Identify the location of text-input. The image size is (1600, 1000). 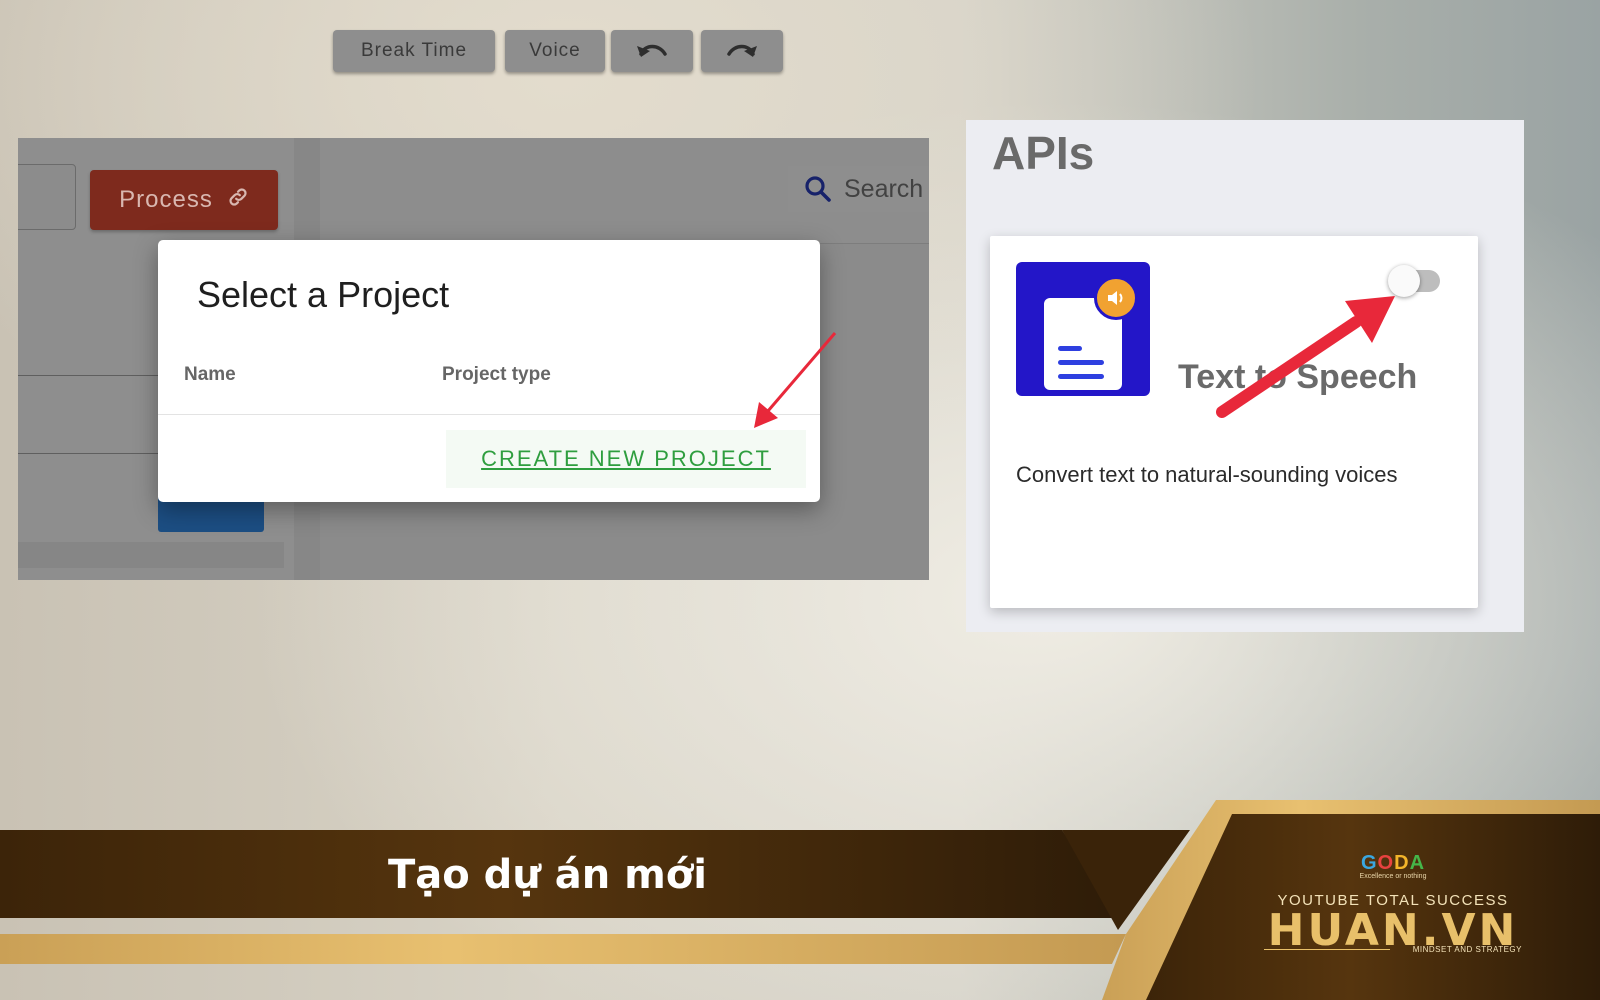
(47, 197).